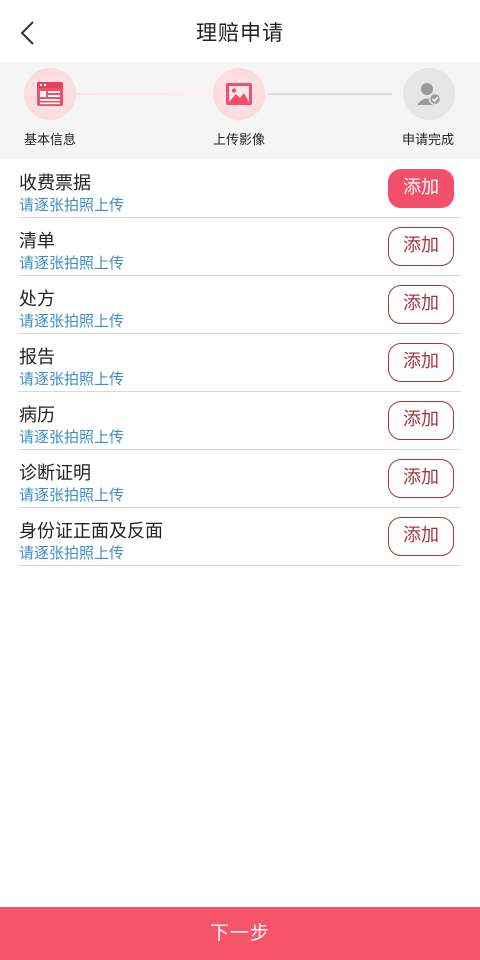 The height and width of the screenshot is (960, 480). I want to click on list-item-report: 报告 请逐张拍照上传 添加, so click(239, 363).